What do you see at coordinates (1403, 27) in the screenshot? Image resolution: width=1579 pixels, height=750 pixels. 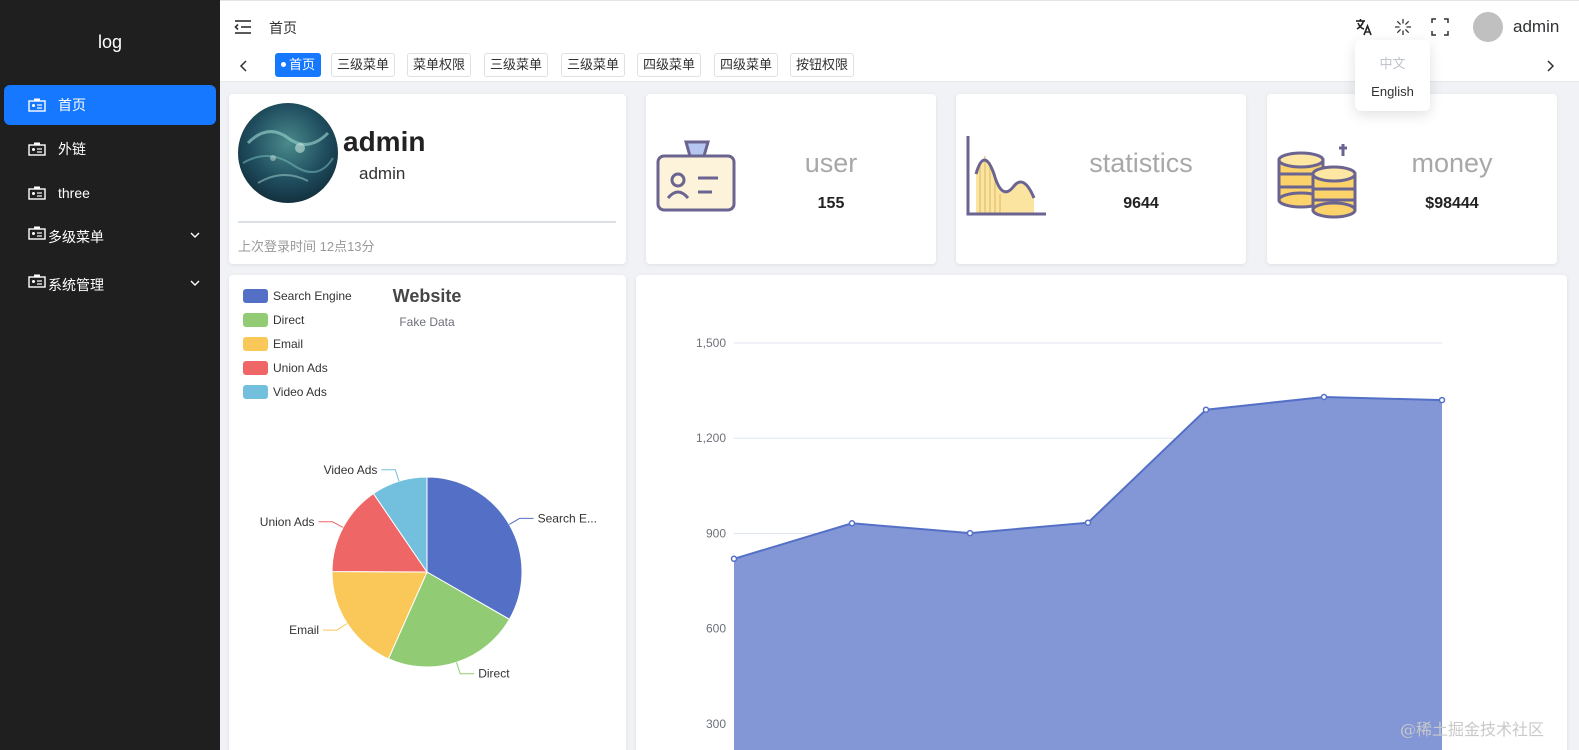 I see `loading-icon` at bounding box center [1403, 27].